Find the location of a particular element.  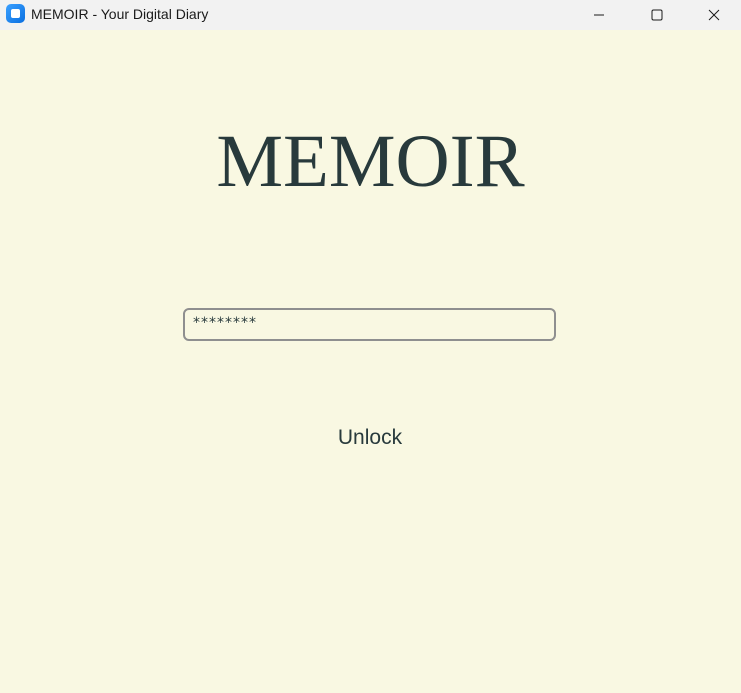

close-button is located at coordinates (713, 15).